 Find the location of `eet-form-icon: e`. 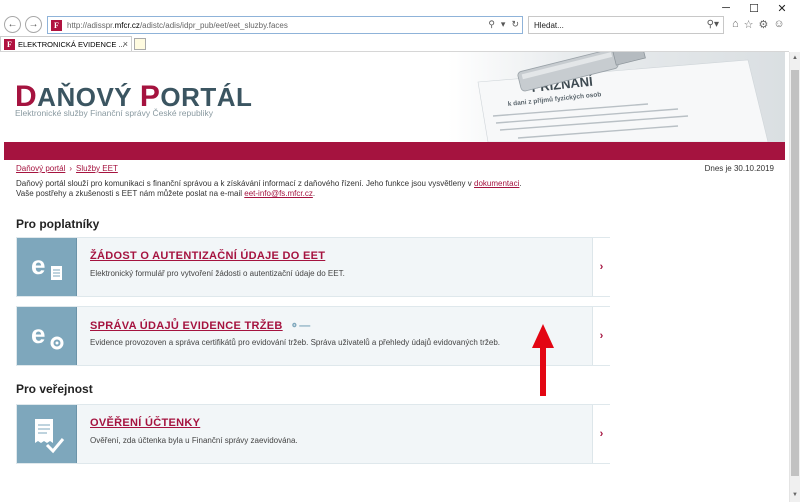

eet-form-icon: e is located at coordinates (46, 265).